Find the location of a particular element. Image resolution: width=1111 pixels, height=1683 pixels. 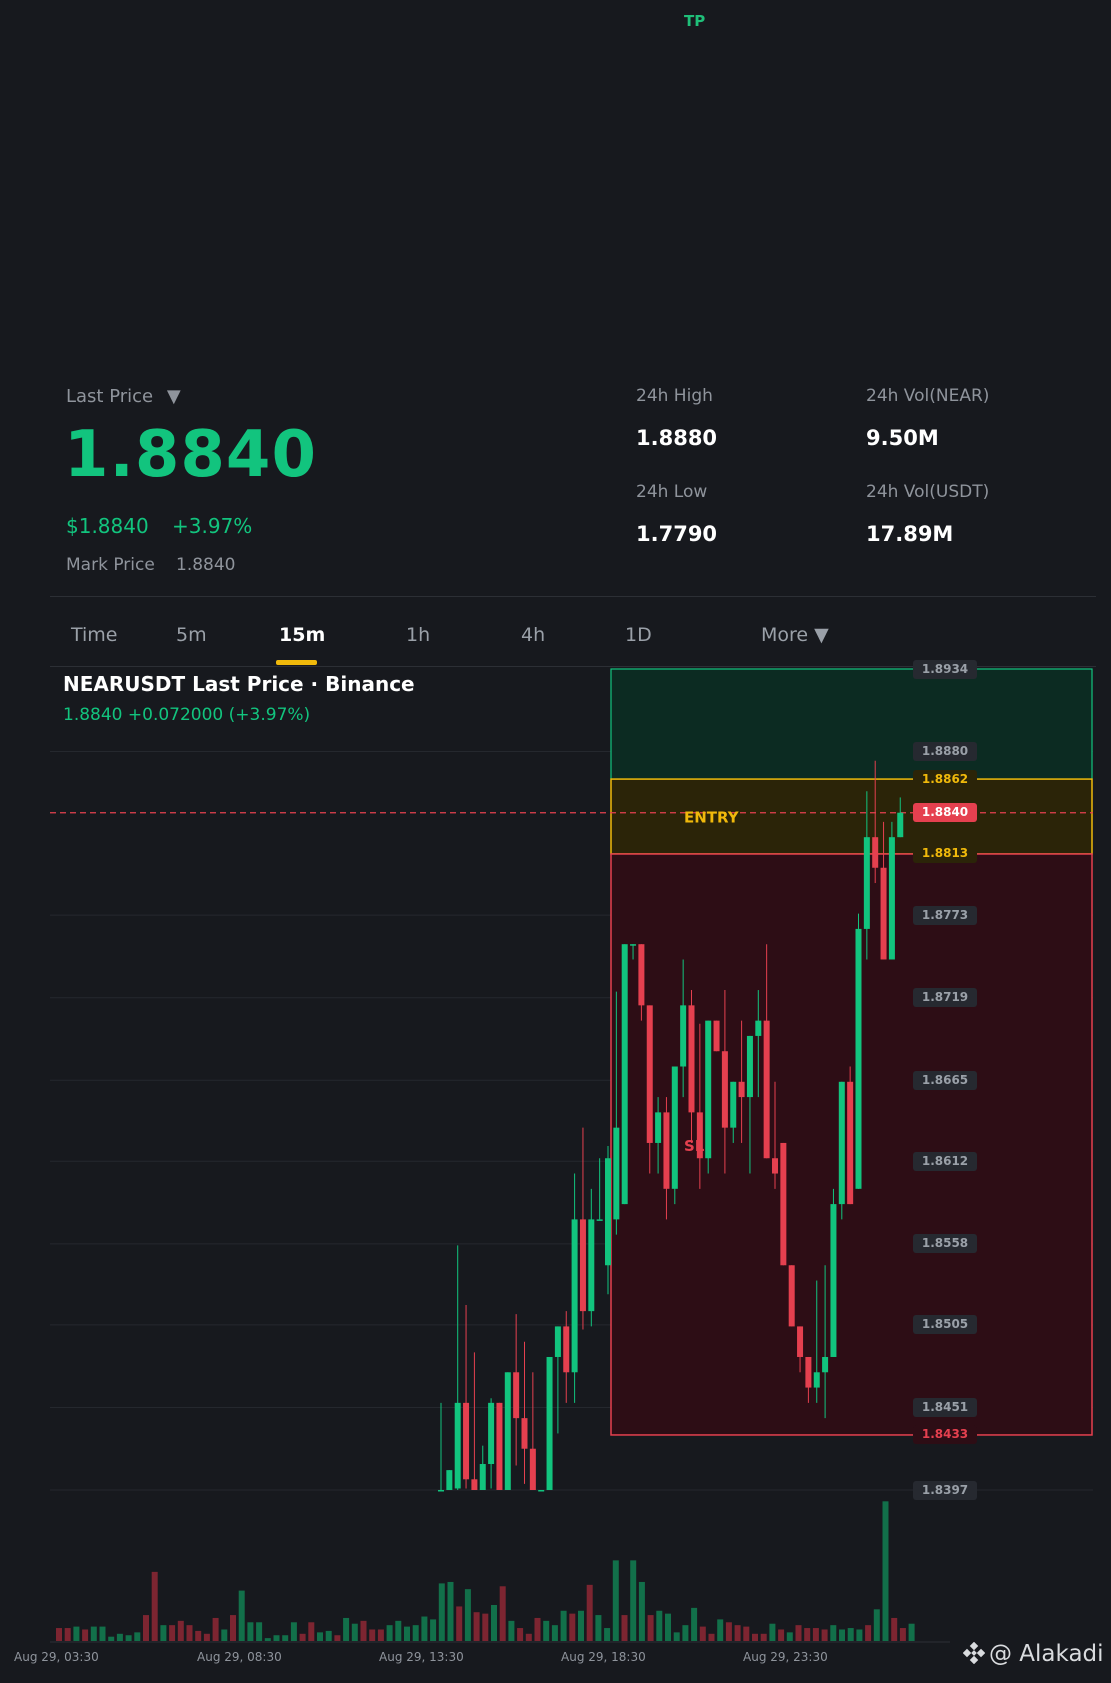

binance-logo-icon is located at coordinates (974, 1653).